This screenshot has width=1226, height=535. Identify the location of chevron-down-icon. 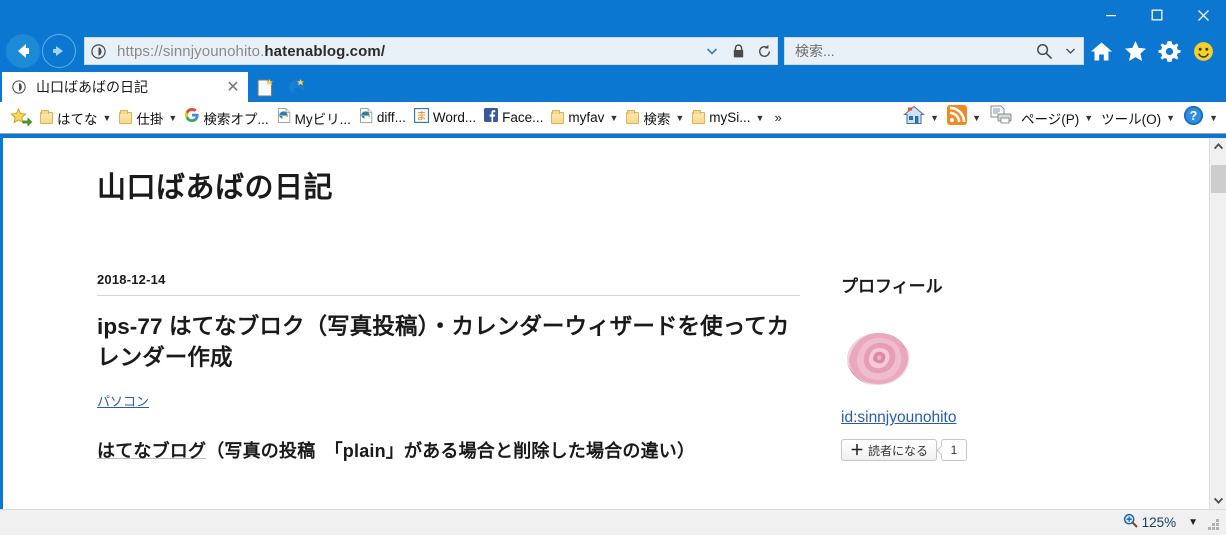
(712, 51).